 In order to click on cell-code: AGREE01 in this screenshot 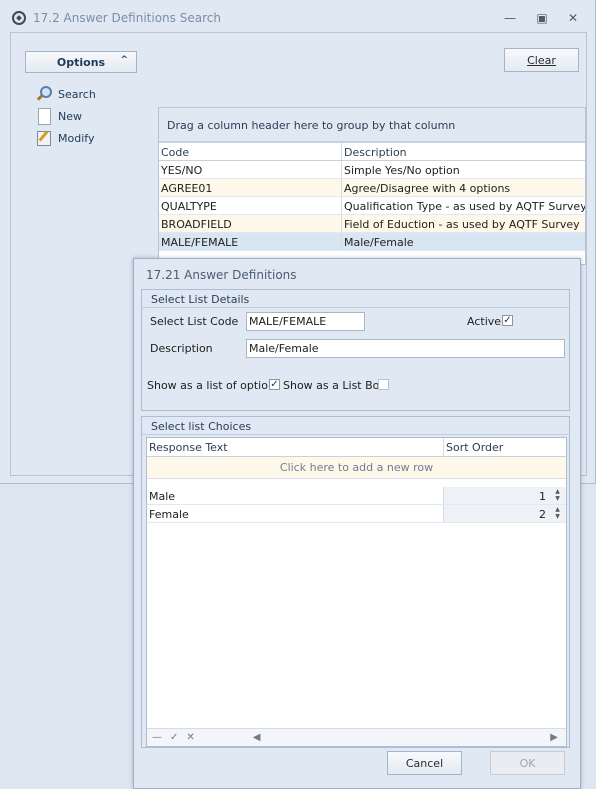, I will do `click(250, 187)`.